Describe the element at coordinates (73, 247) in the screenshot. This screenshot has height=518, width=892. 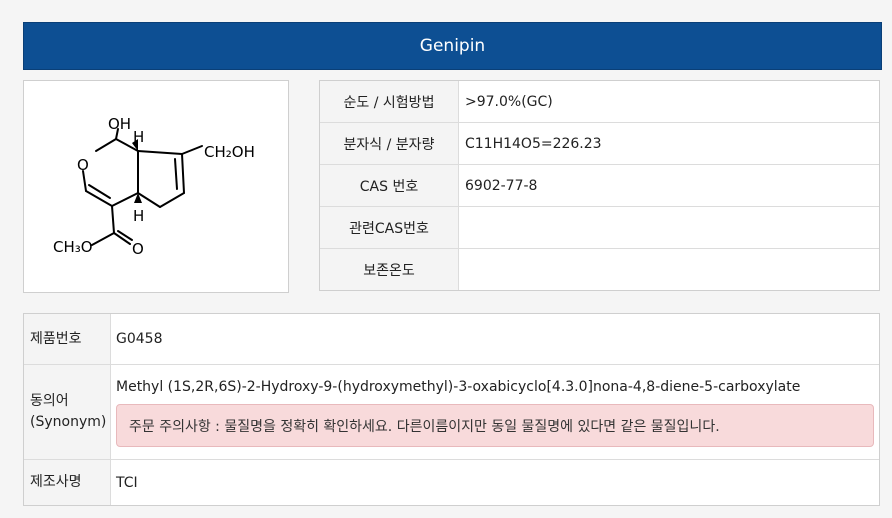
I see `methoxy-label: CH₃O` at that location.